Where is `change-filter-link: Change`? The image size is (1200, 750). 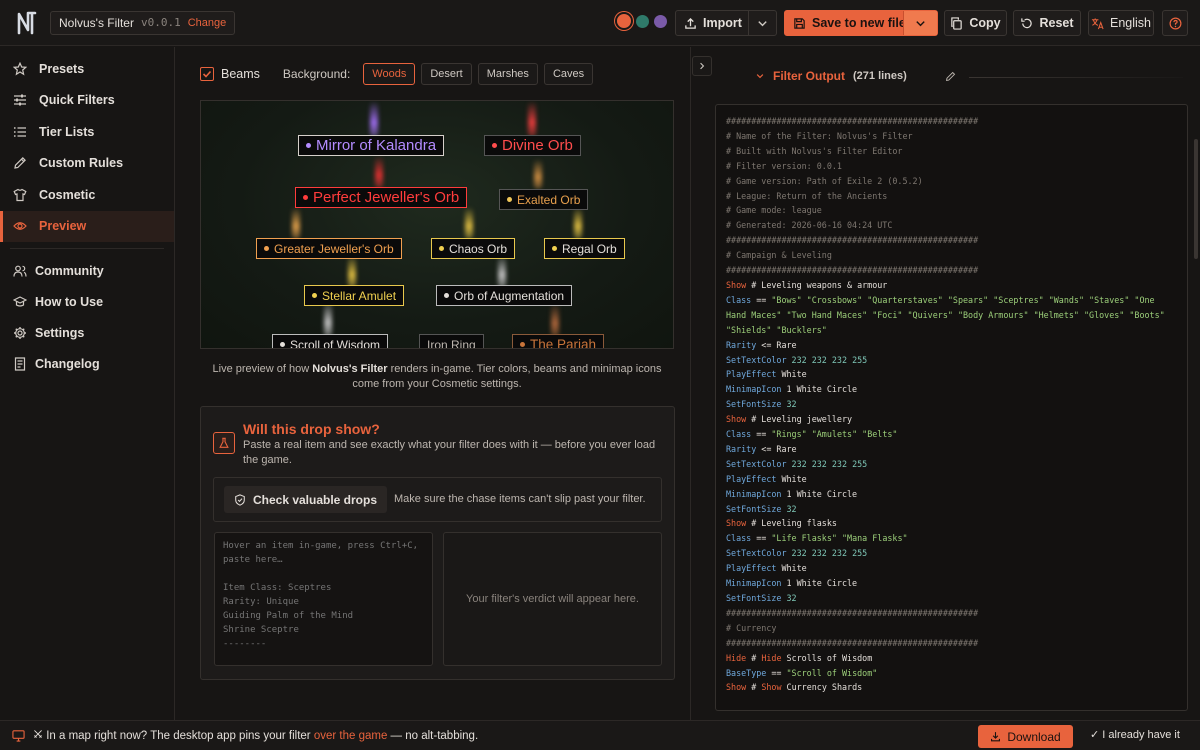
change-filter-link: Change is located at coordinates (207, 23).